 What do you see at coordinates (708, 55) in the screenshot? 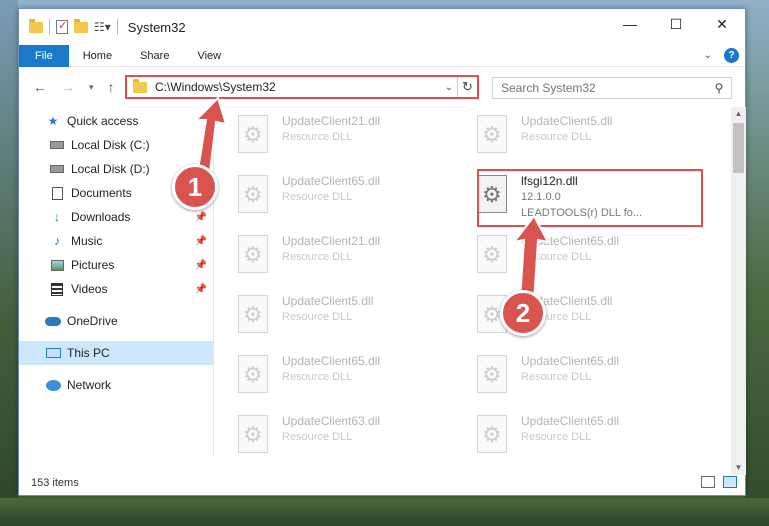
I see `expand-ribbon-icon: ⌄` at bounding box center [708, 55].